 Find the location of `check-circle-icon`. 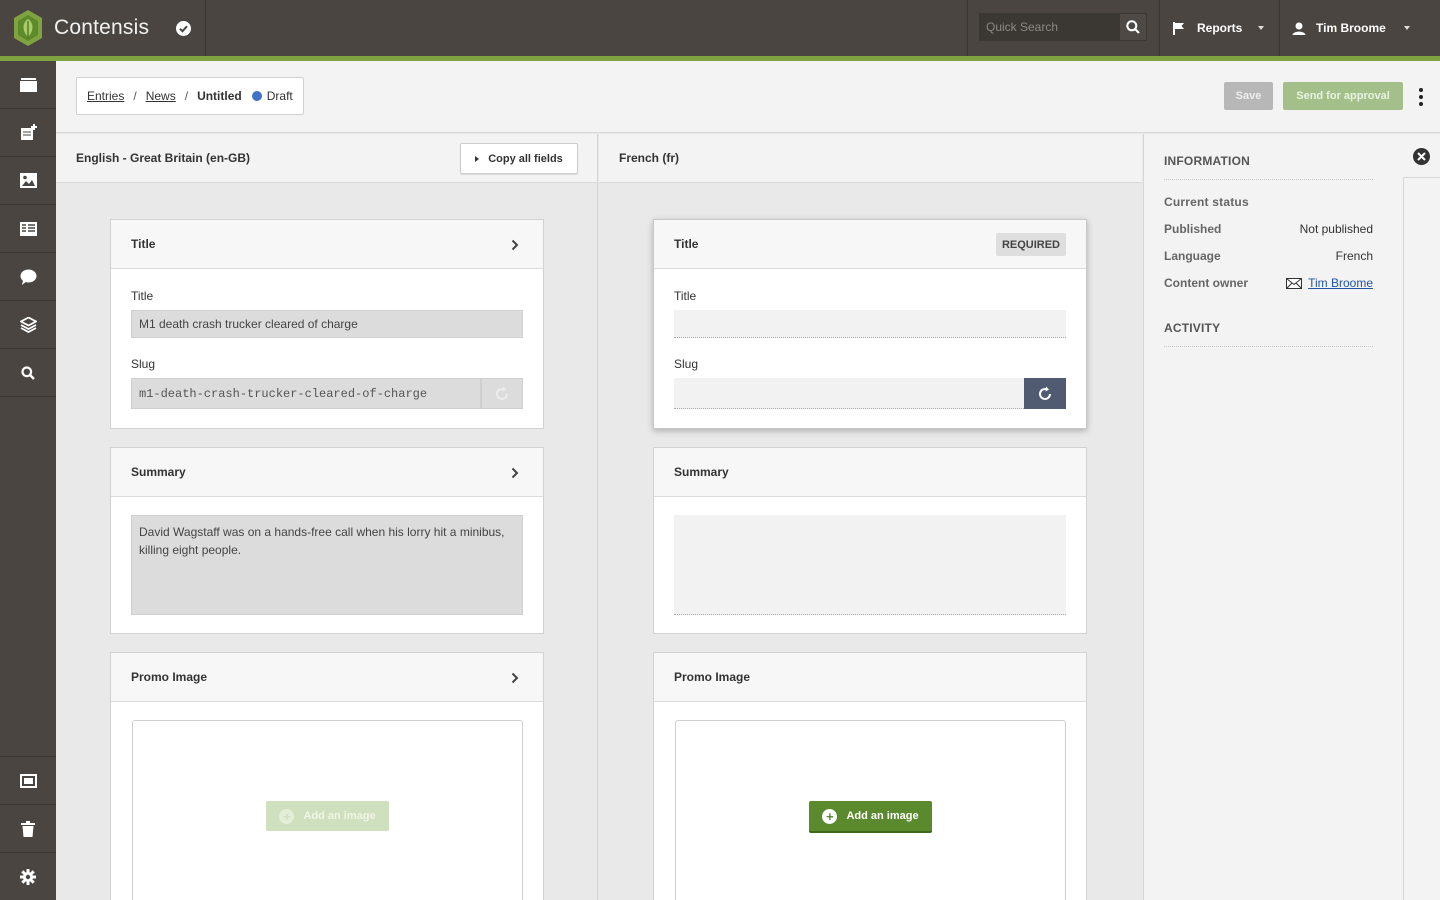

check-circle-icon is located at coordinates (183, 28).